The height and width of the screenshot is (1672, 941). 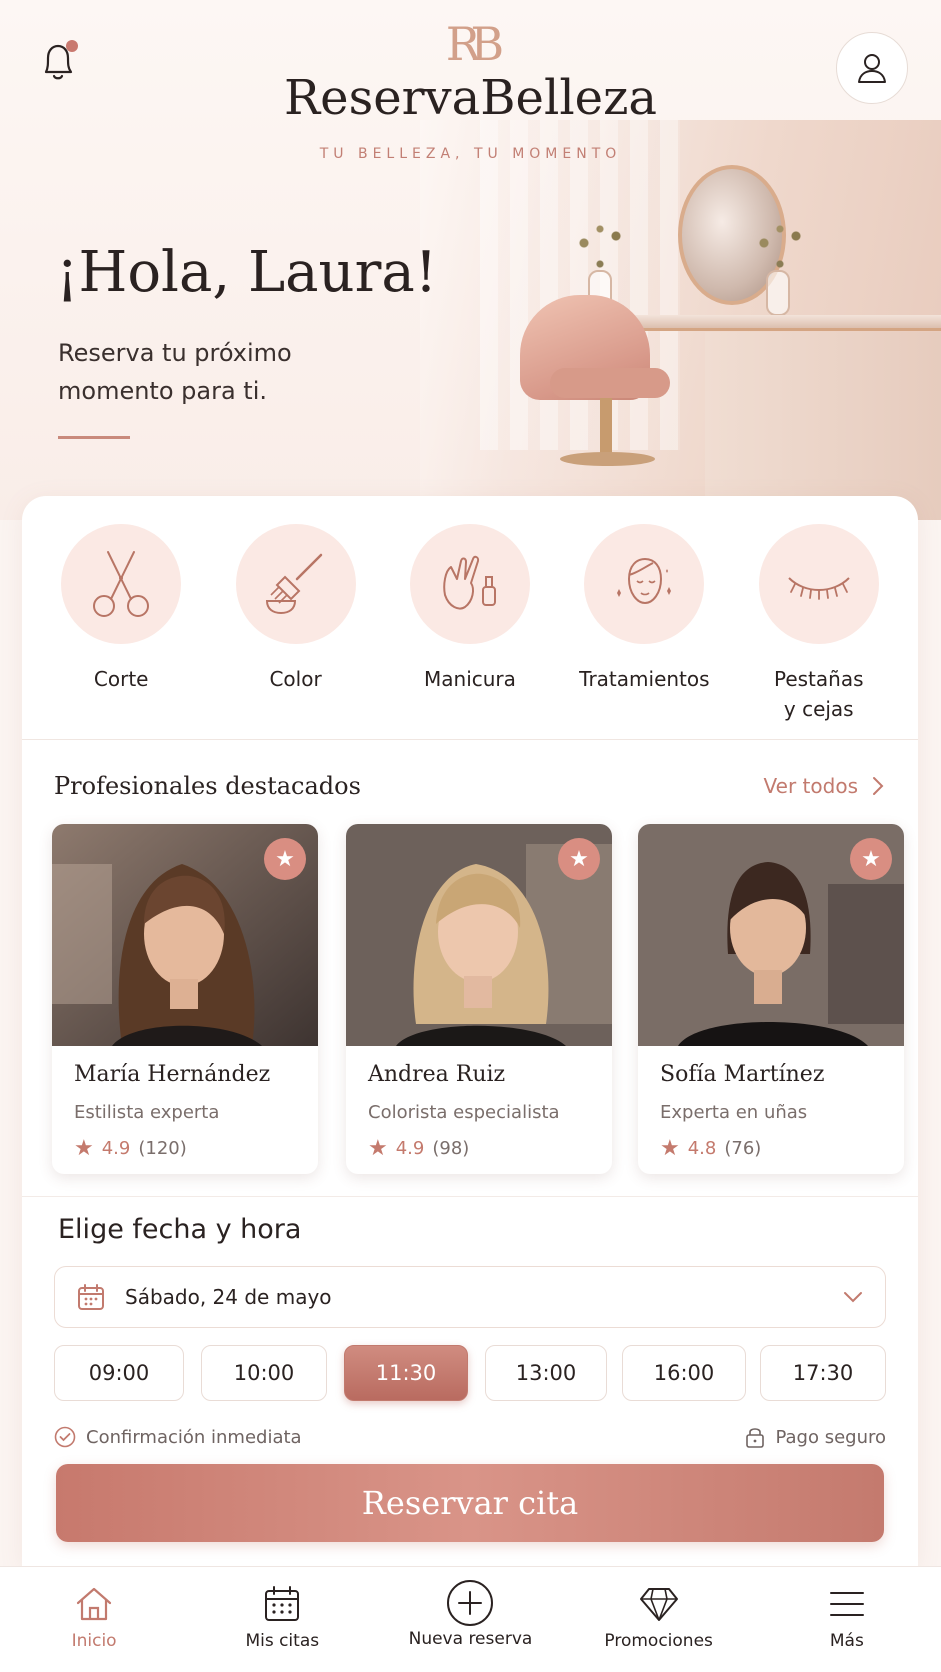 What do you see at coordinates (680, 320) in the screenshot?
I see `salon-illustration` at bounding box center [680, 320].